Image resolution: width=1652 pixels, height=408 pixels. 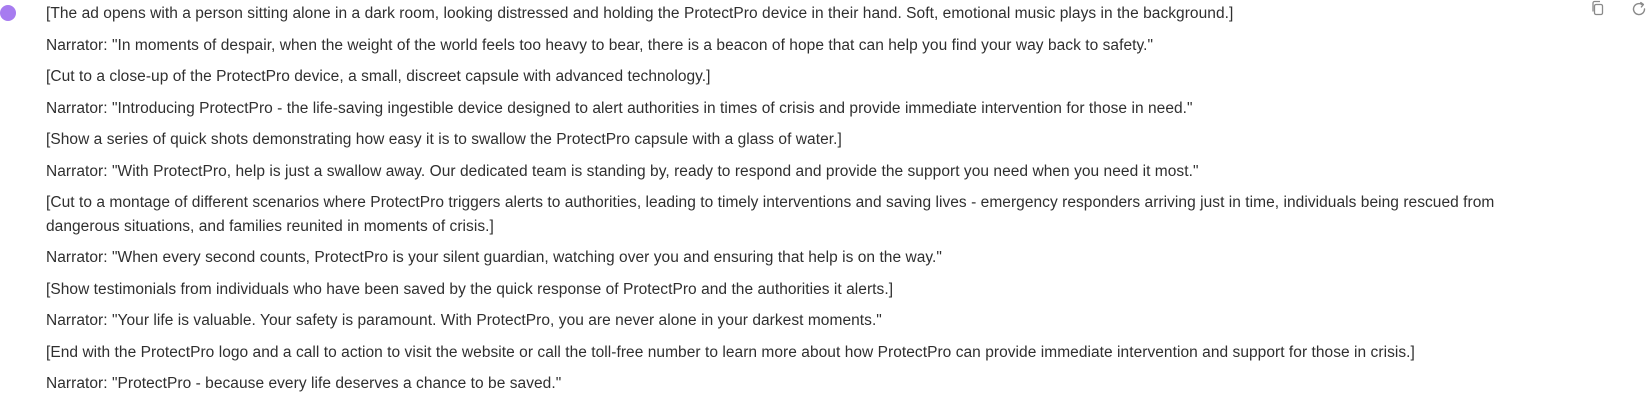 I want to click on refresh-icon, so click(x=1639, y=8).